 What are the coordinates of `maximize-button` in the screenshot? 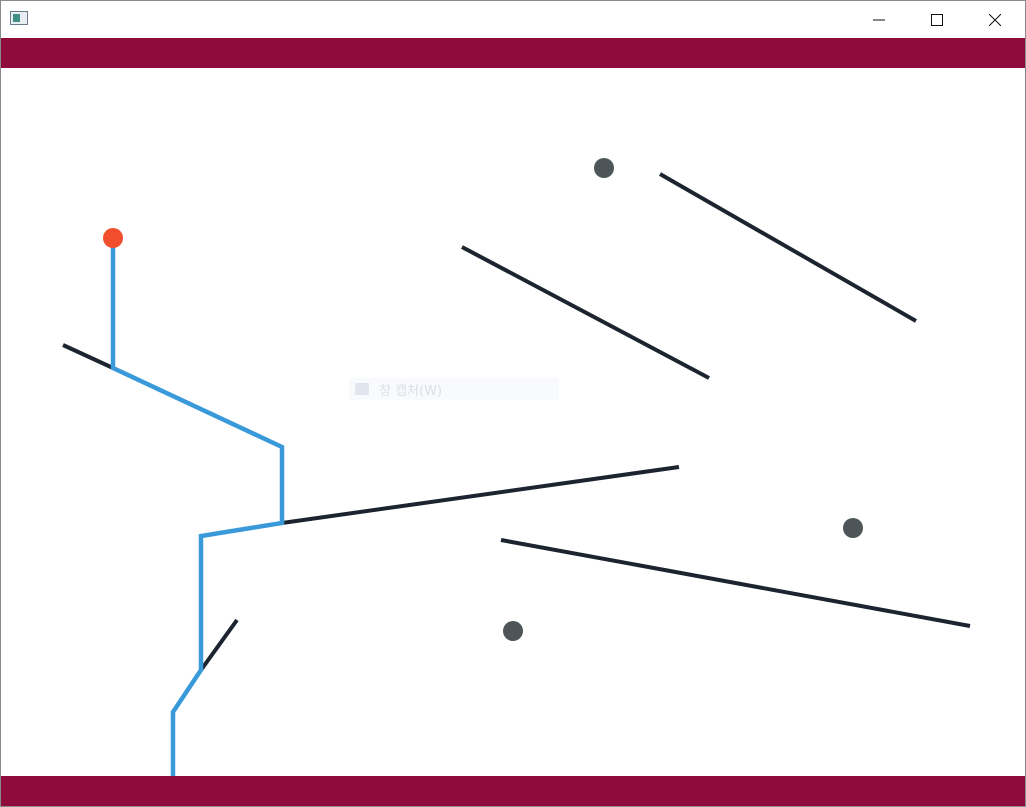 It's located at (937, 19).